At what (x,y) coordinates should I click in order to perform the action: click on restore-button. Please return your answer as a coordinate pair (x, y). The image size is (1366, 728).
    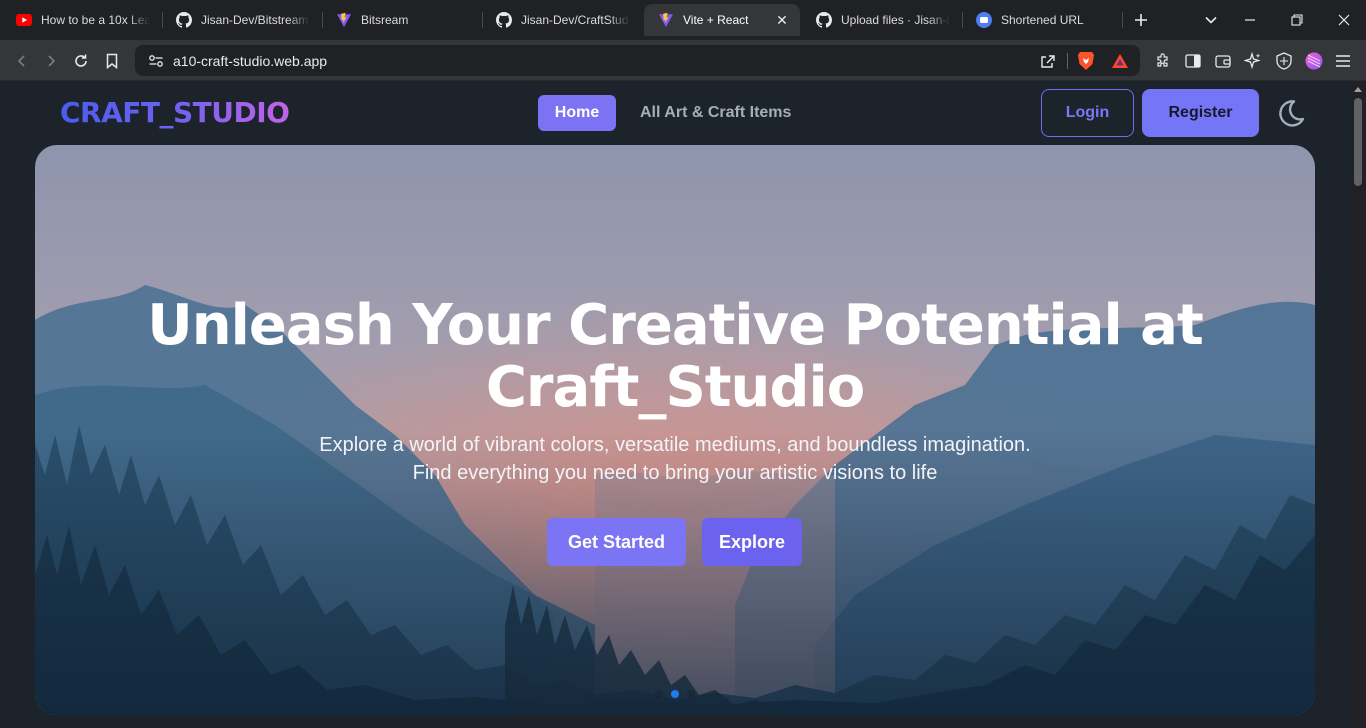
    Looking at the image, I should click on (1297, 20).